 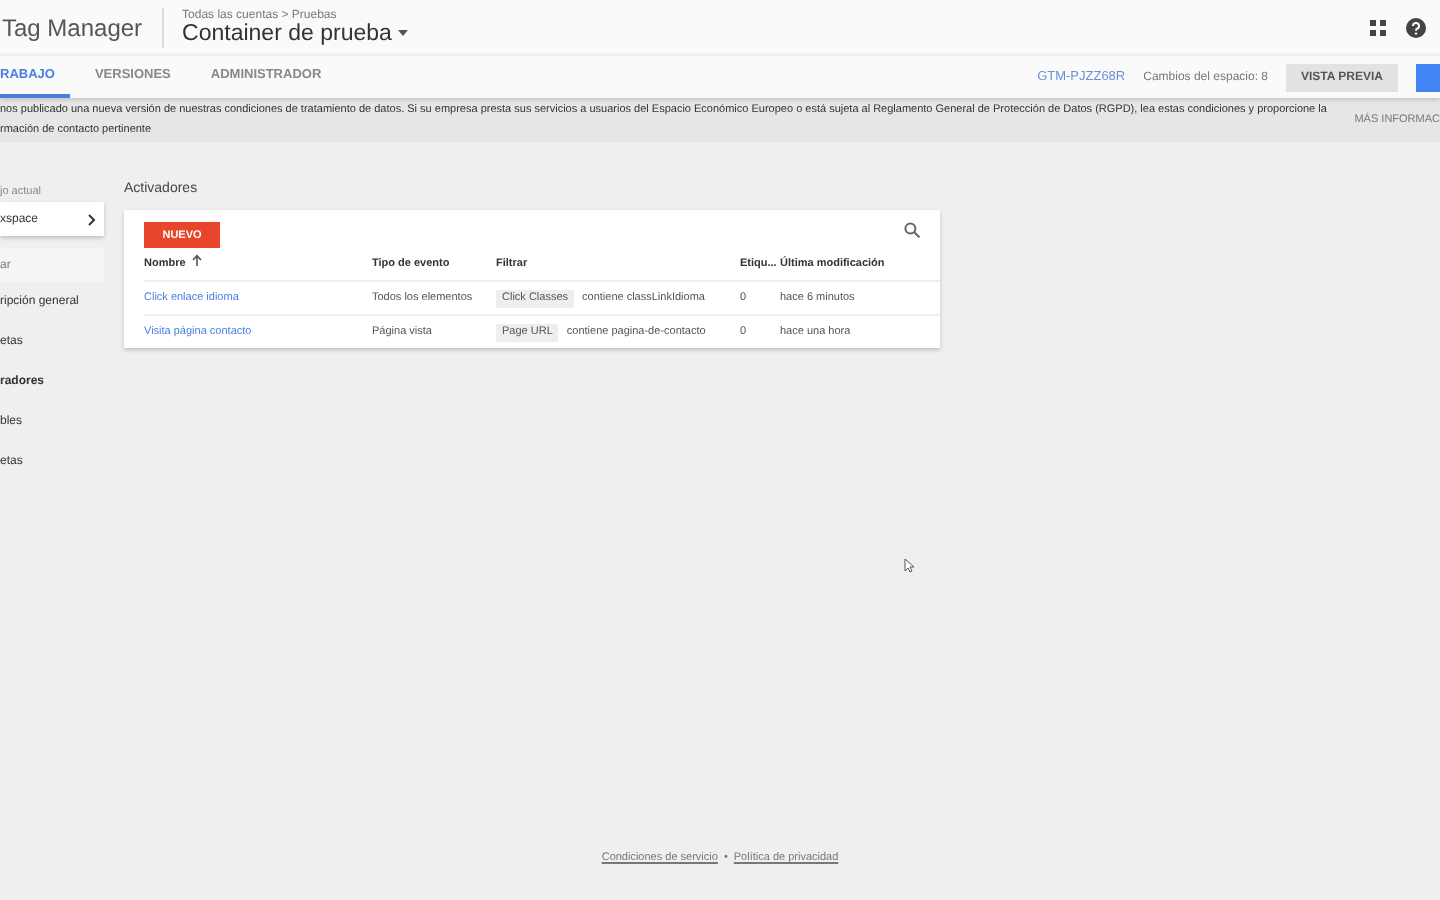 I want to click on product-name: Tag Manager, so click(x=82, y=27).